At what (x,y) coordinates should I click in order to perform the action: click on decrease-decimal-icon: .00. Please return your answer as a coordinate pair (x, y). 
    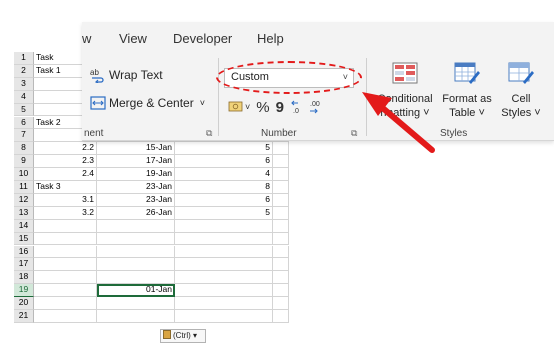
    Looking at the image, I should click on (317, 107).